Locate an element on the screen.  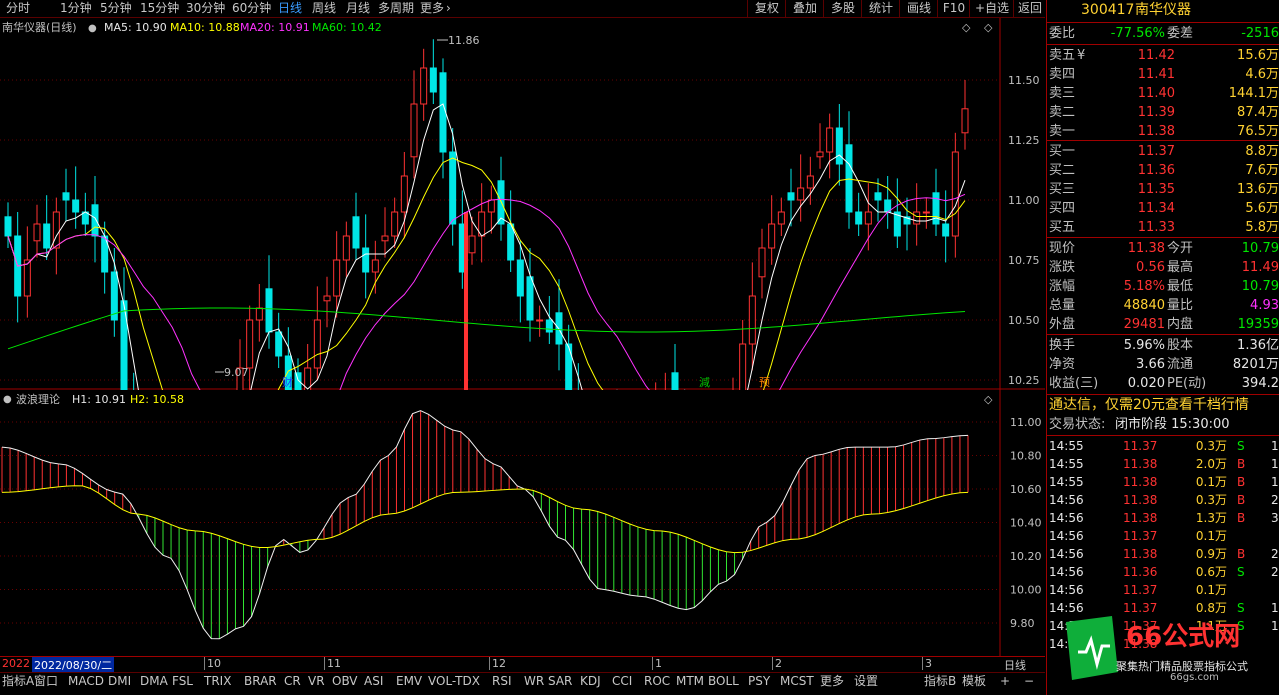
right-tab-1: 模板 is located at coordinates (974, 681).